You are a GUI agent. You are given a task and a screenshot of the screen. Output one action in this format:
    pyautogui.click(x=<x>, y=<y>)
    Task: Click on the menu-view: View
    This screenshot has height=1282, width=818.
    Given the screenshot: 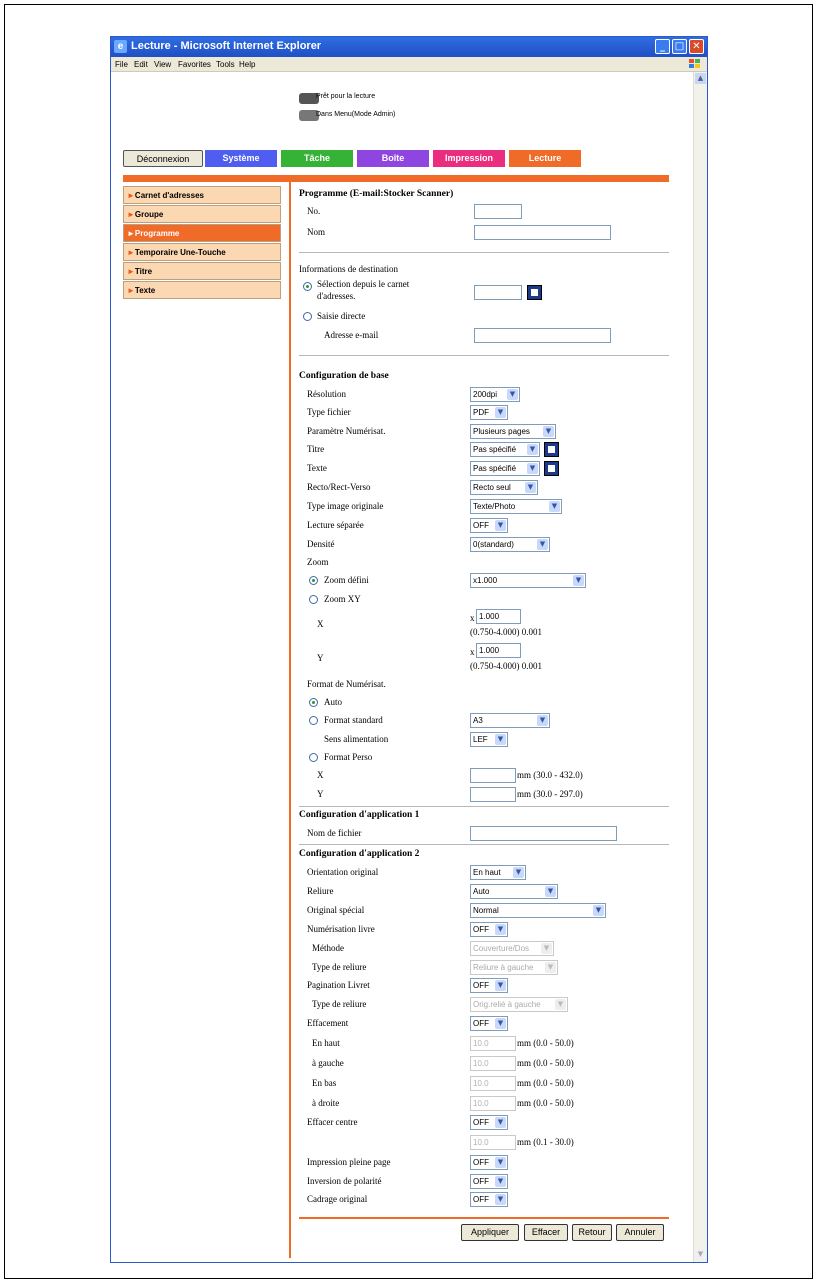 What is the action you would take?
    pyautogui.click(x=162, y=64)
    